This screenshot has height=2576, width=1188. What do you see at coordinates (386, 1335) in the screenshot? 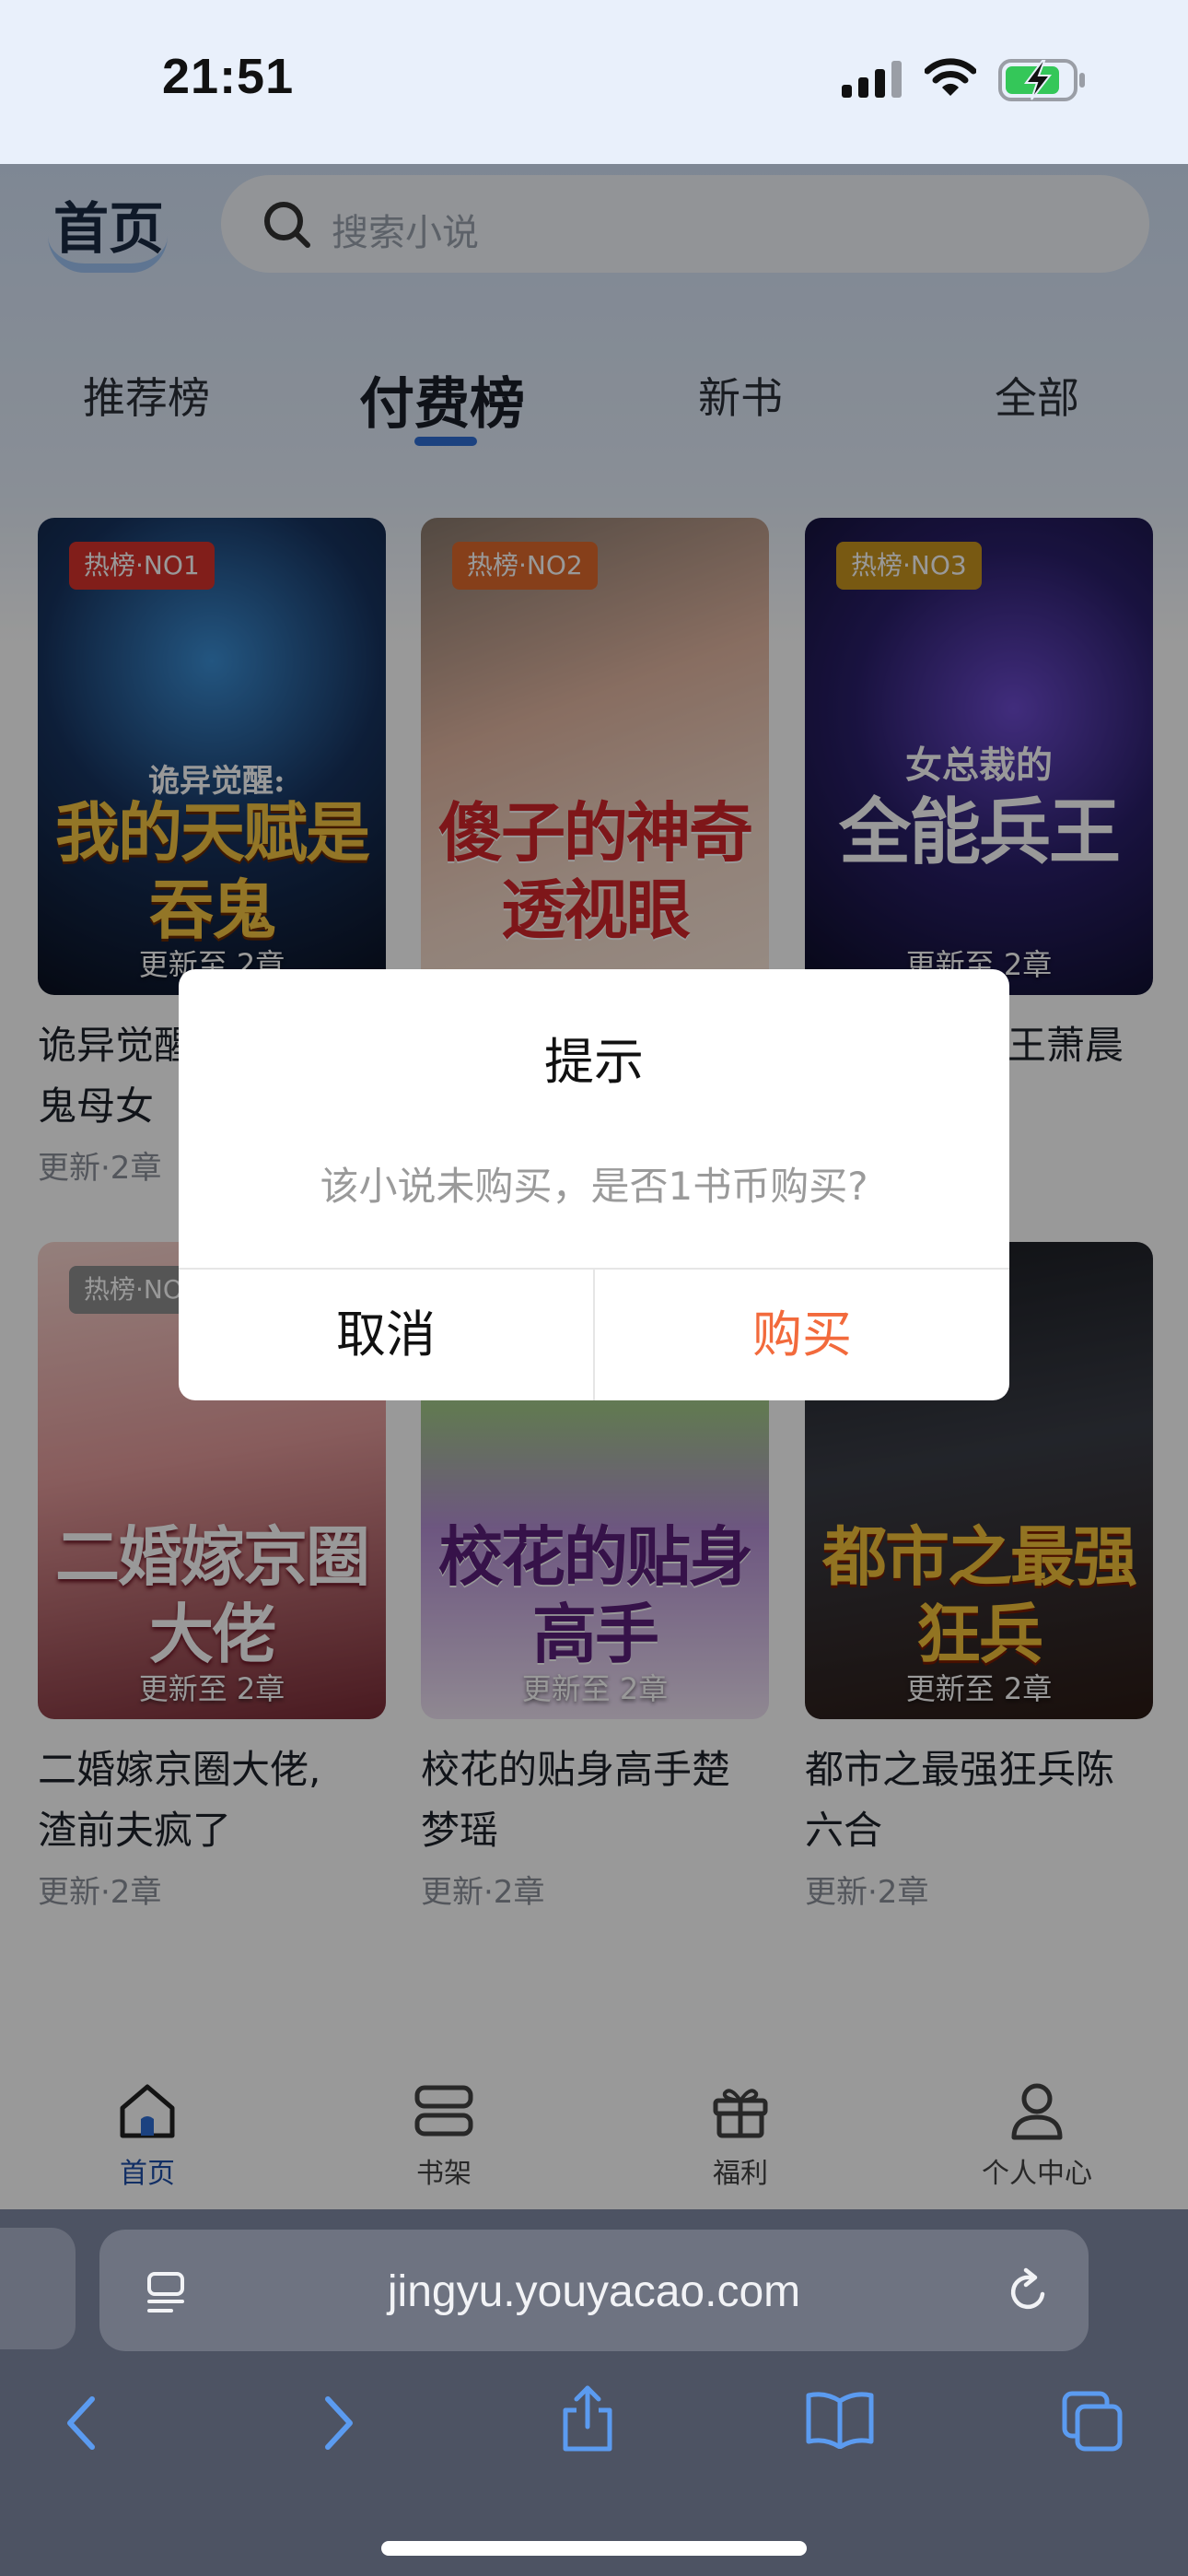
I see `cancel-button: 取消` at bounding box center [386, 1335].